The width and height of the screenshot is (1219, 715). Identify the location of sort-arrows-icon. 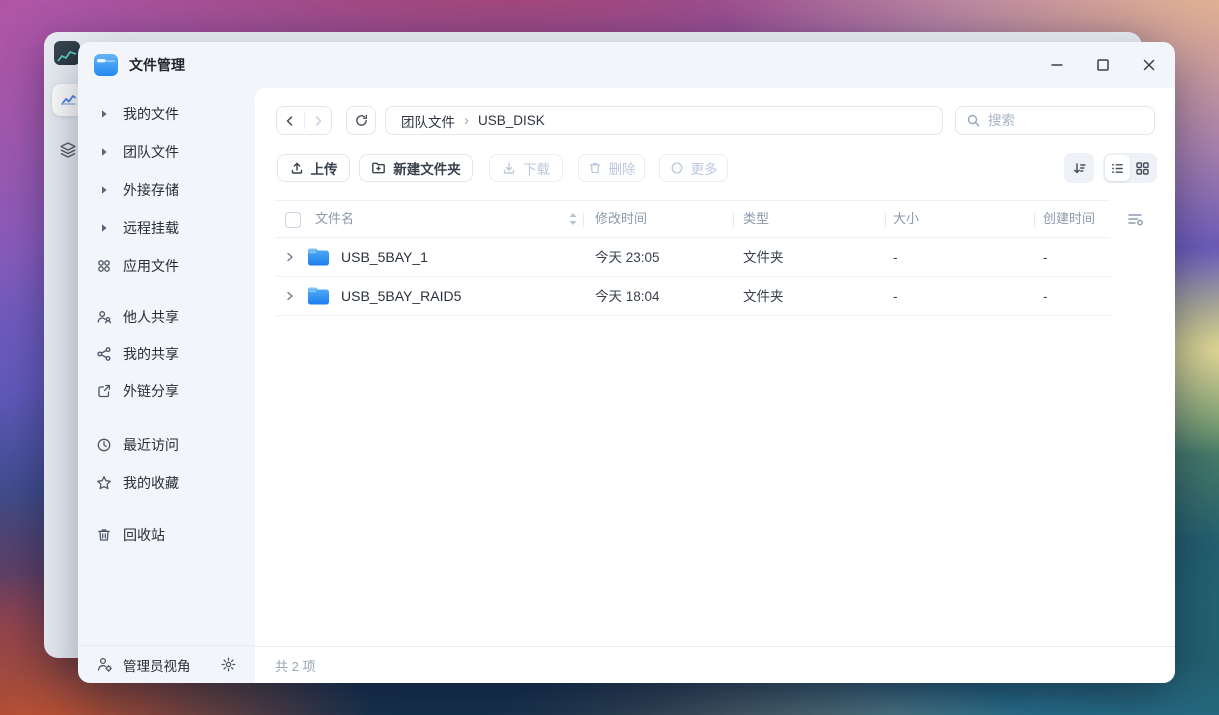
(573, 219).